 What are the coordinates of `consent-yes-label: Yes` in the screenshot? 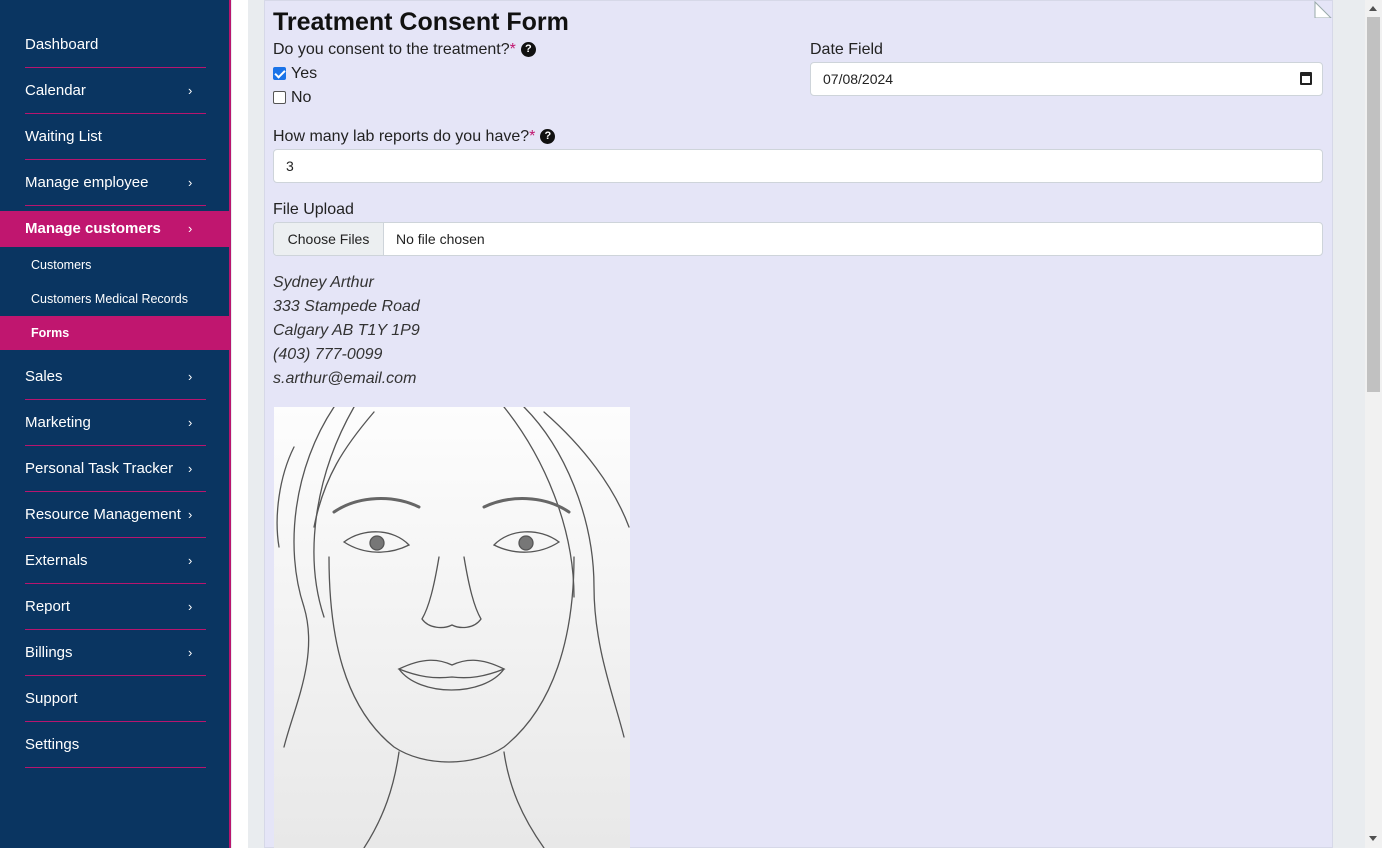 It's located at (304, 74).